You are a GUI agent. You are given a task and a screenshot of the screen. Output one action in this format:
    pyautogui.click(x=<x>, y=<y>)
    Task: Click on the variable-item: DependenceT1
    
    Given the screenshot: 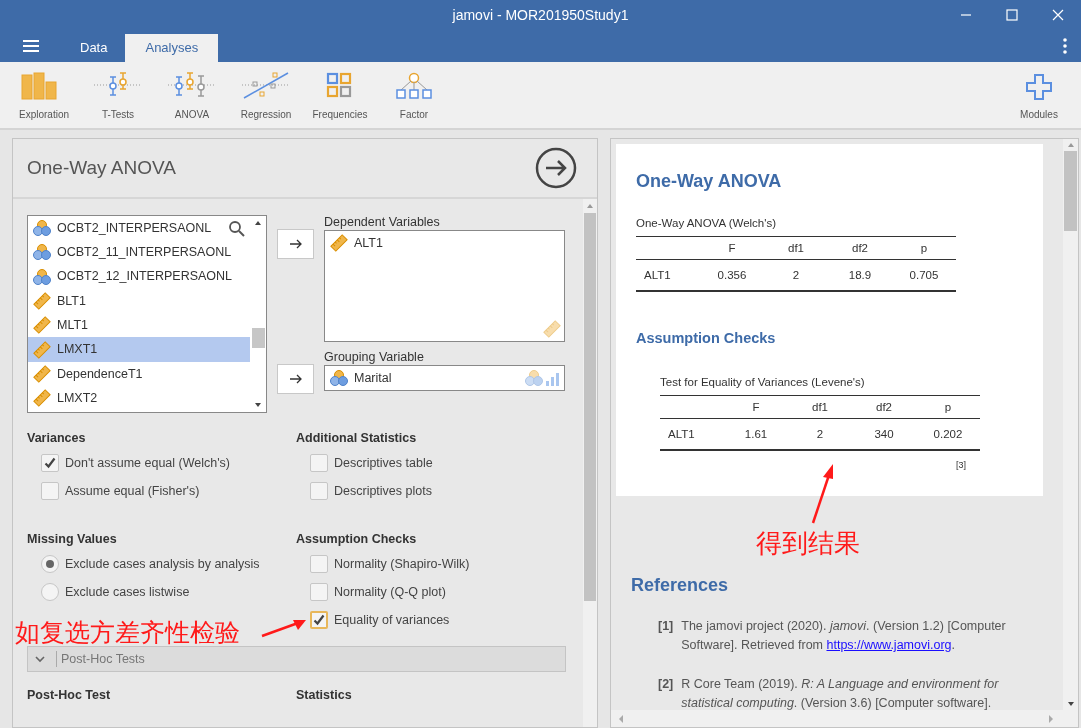 What is the action you would take?
    pyautogui.click(x=139, y=374)
    